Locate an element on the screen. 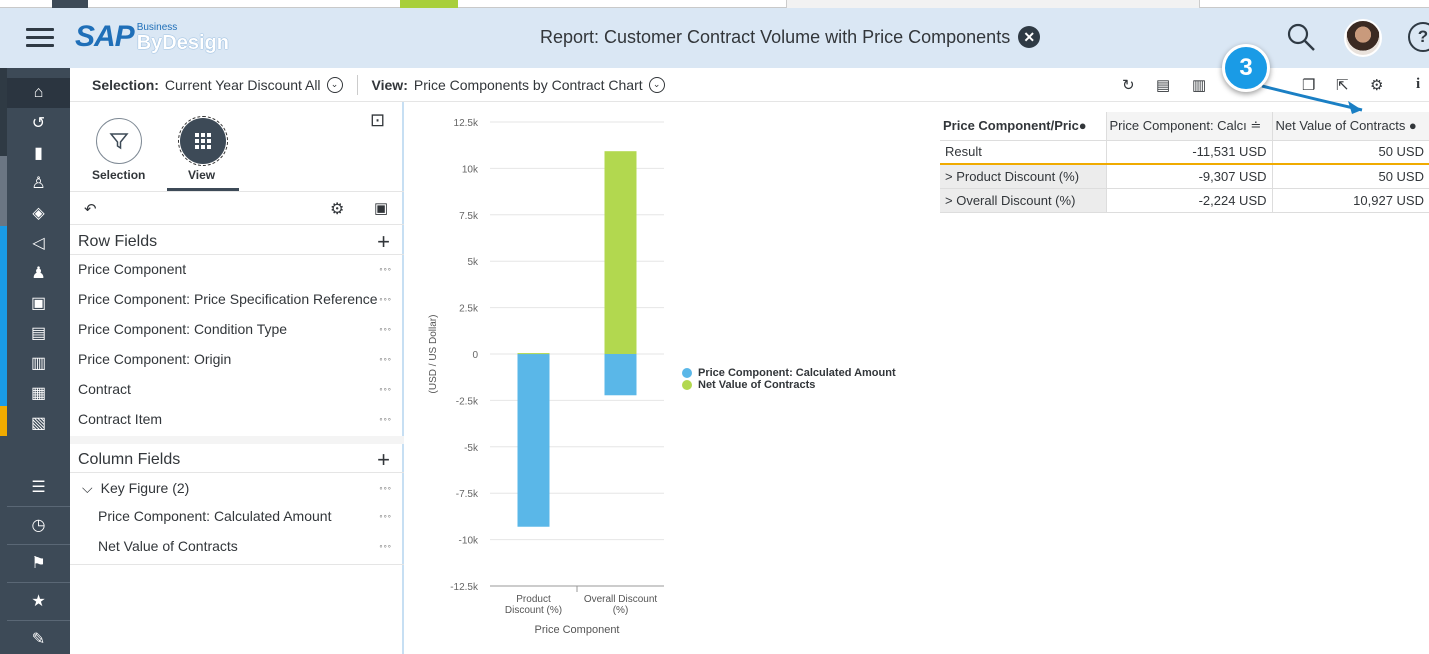  column-header: Price Component: Calcı ≐ is located at coordinates (1188, 126).